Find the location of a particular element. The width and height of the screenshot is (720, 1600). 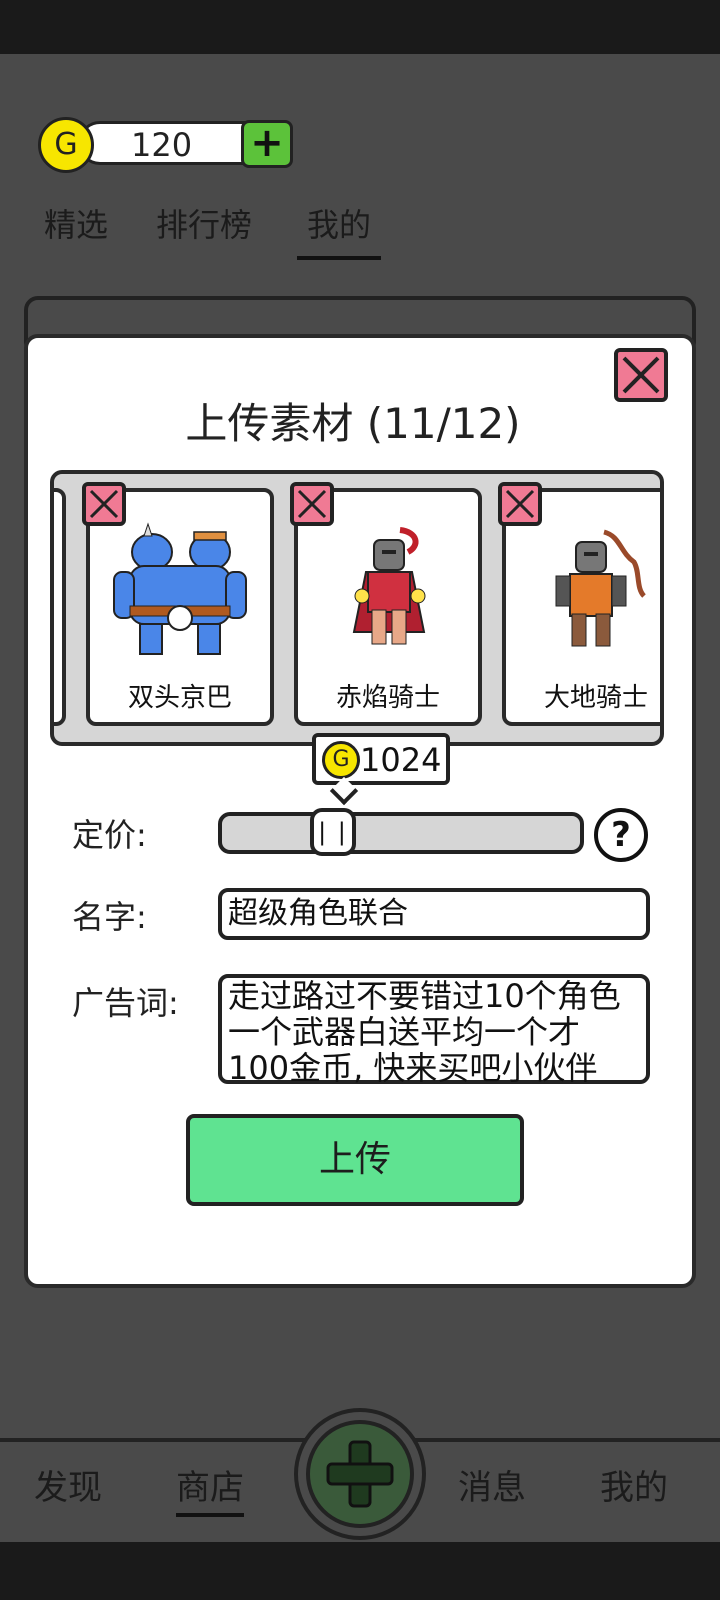

price-label: 定价: is located at coordinates (109, 835).